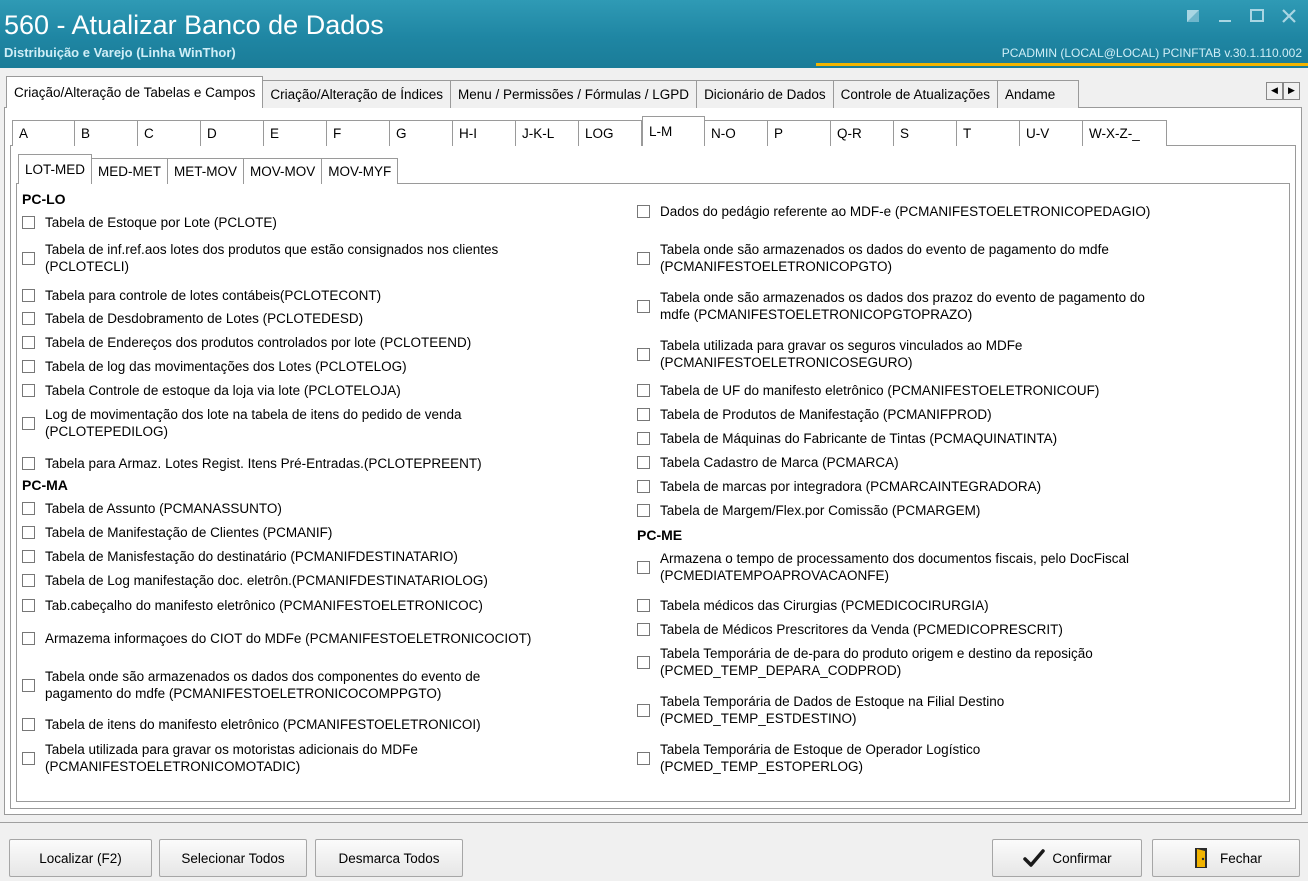  I want to click on tab-letter: U-V, so click(1051, 133).